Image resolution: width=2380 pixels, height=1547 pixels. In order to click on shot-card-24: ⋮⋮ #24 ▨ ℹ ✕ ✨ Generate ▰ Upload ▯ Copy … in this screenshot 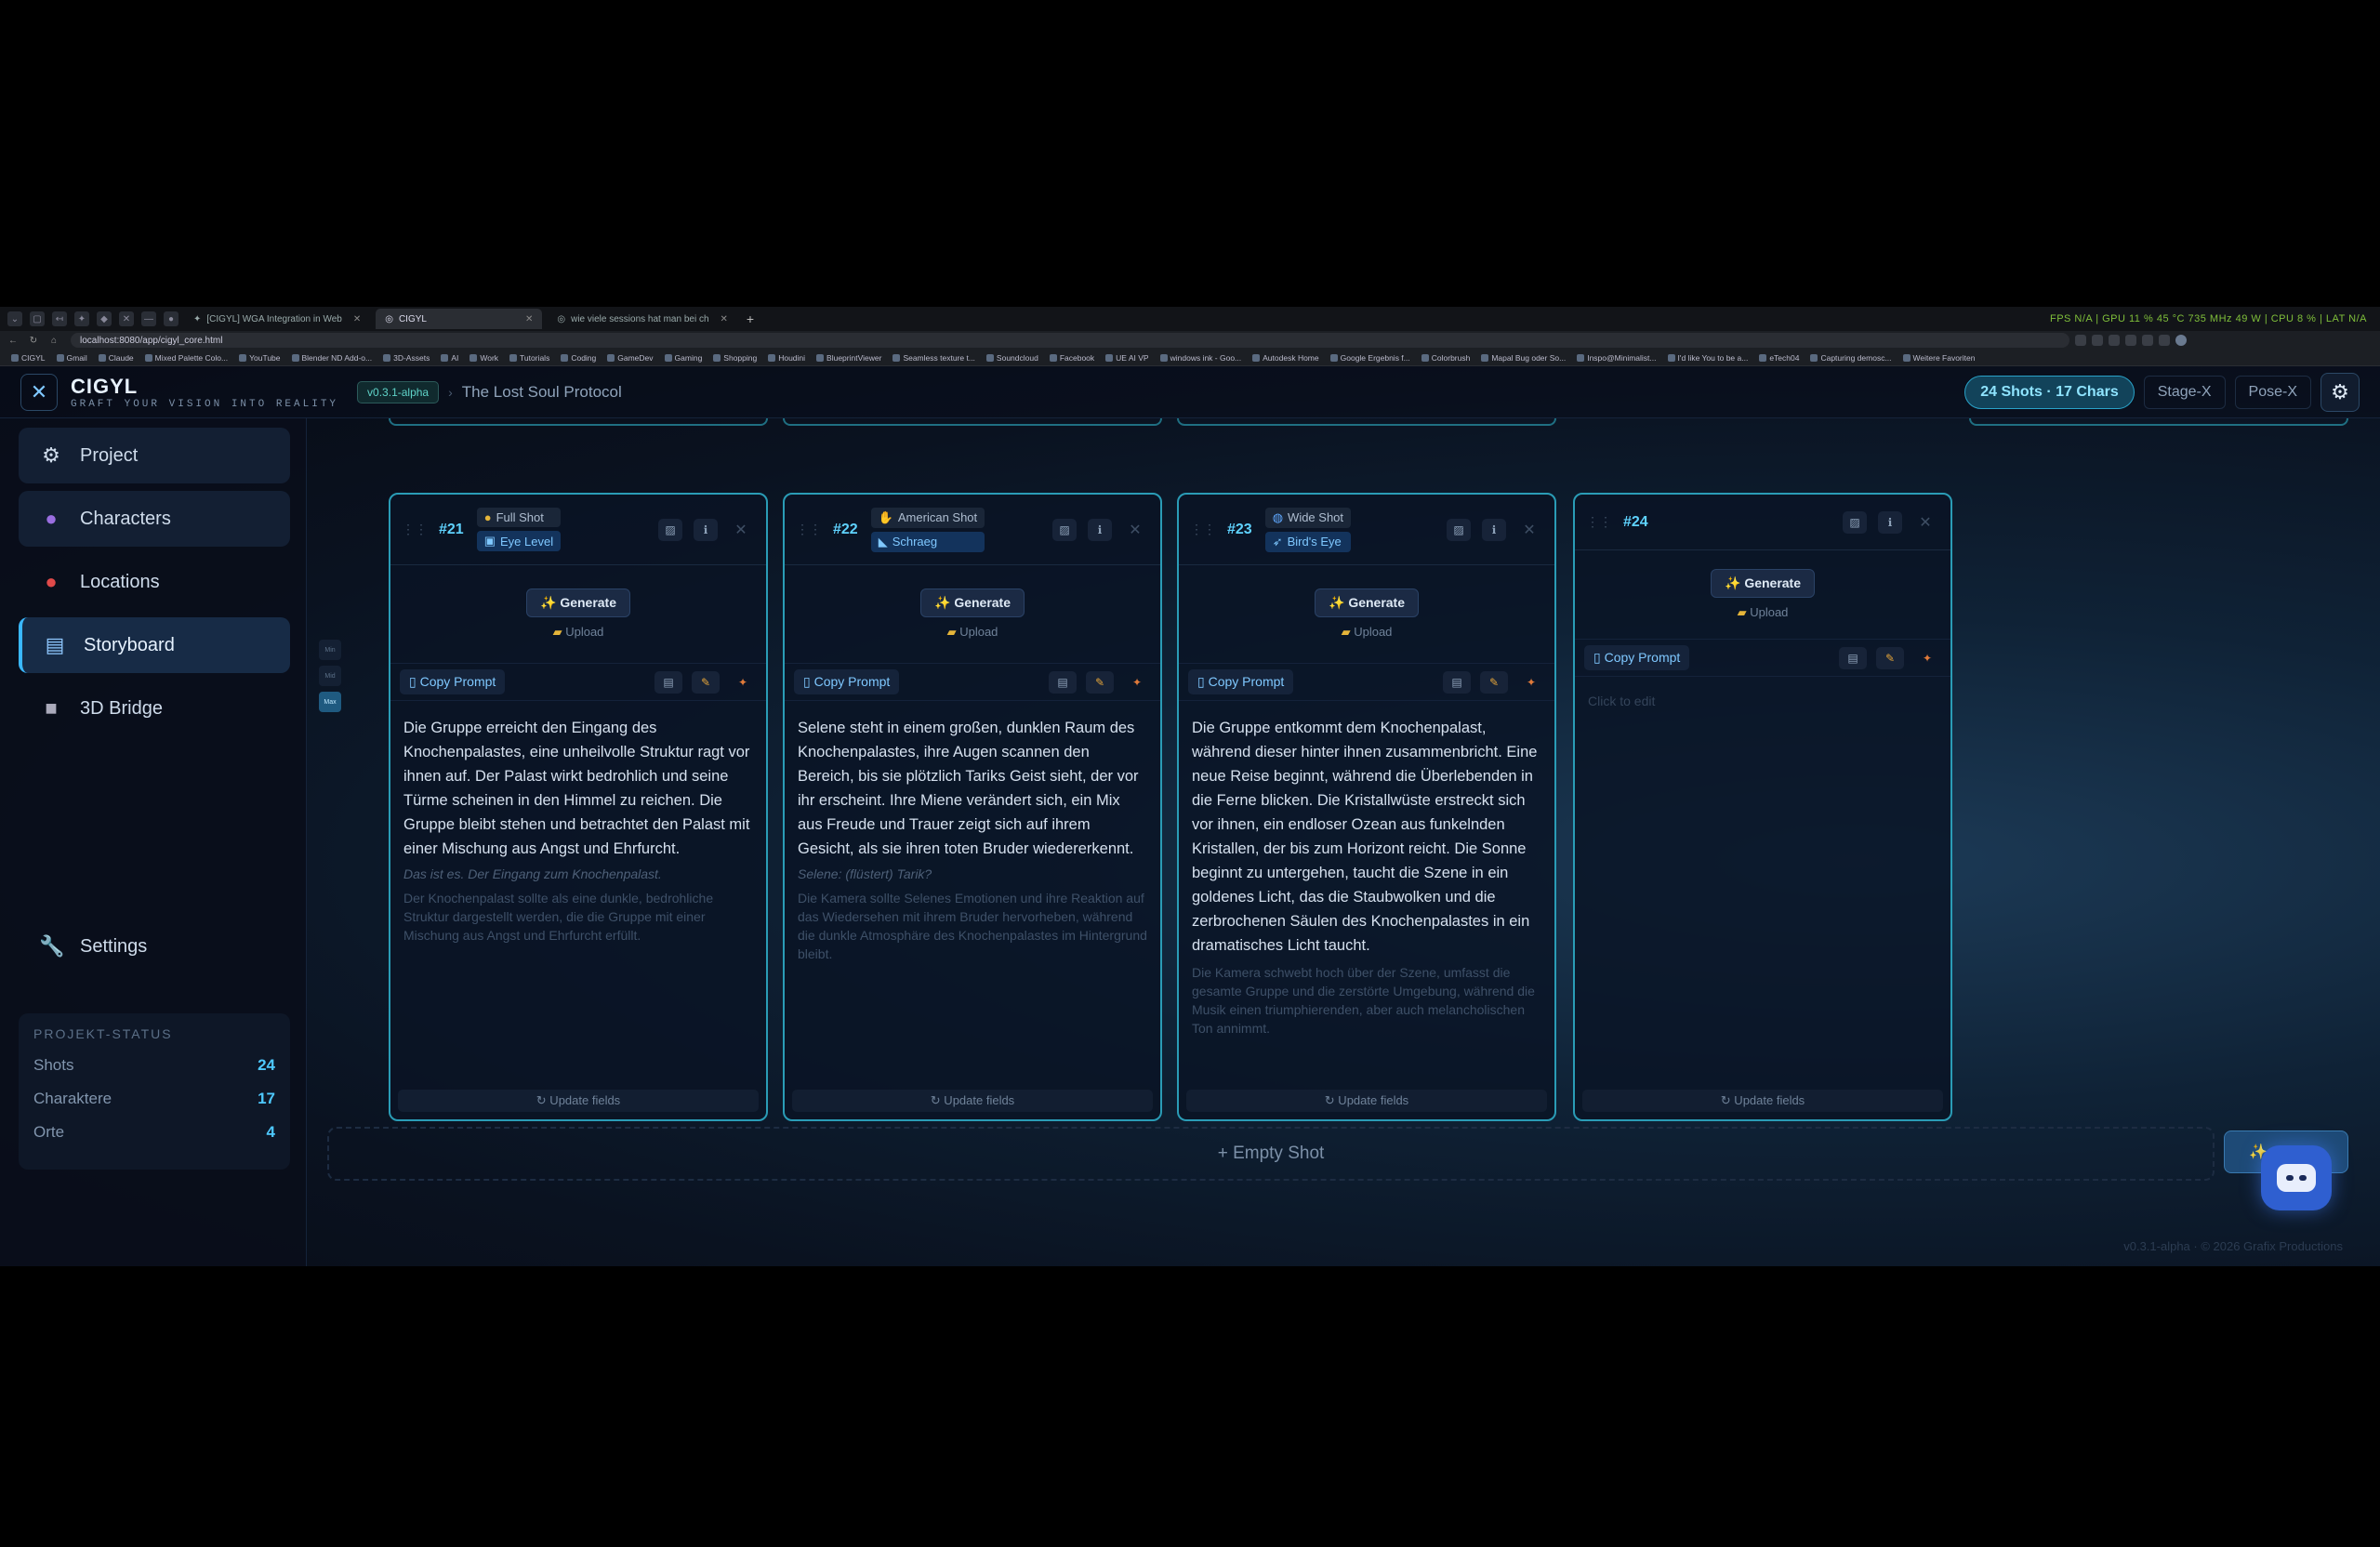, I will do `click(1762, 807)`.